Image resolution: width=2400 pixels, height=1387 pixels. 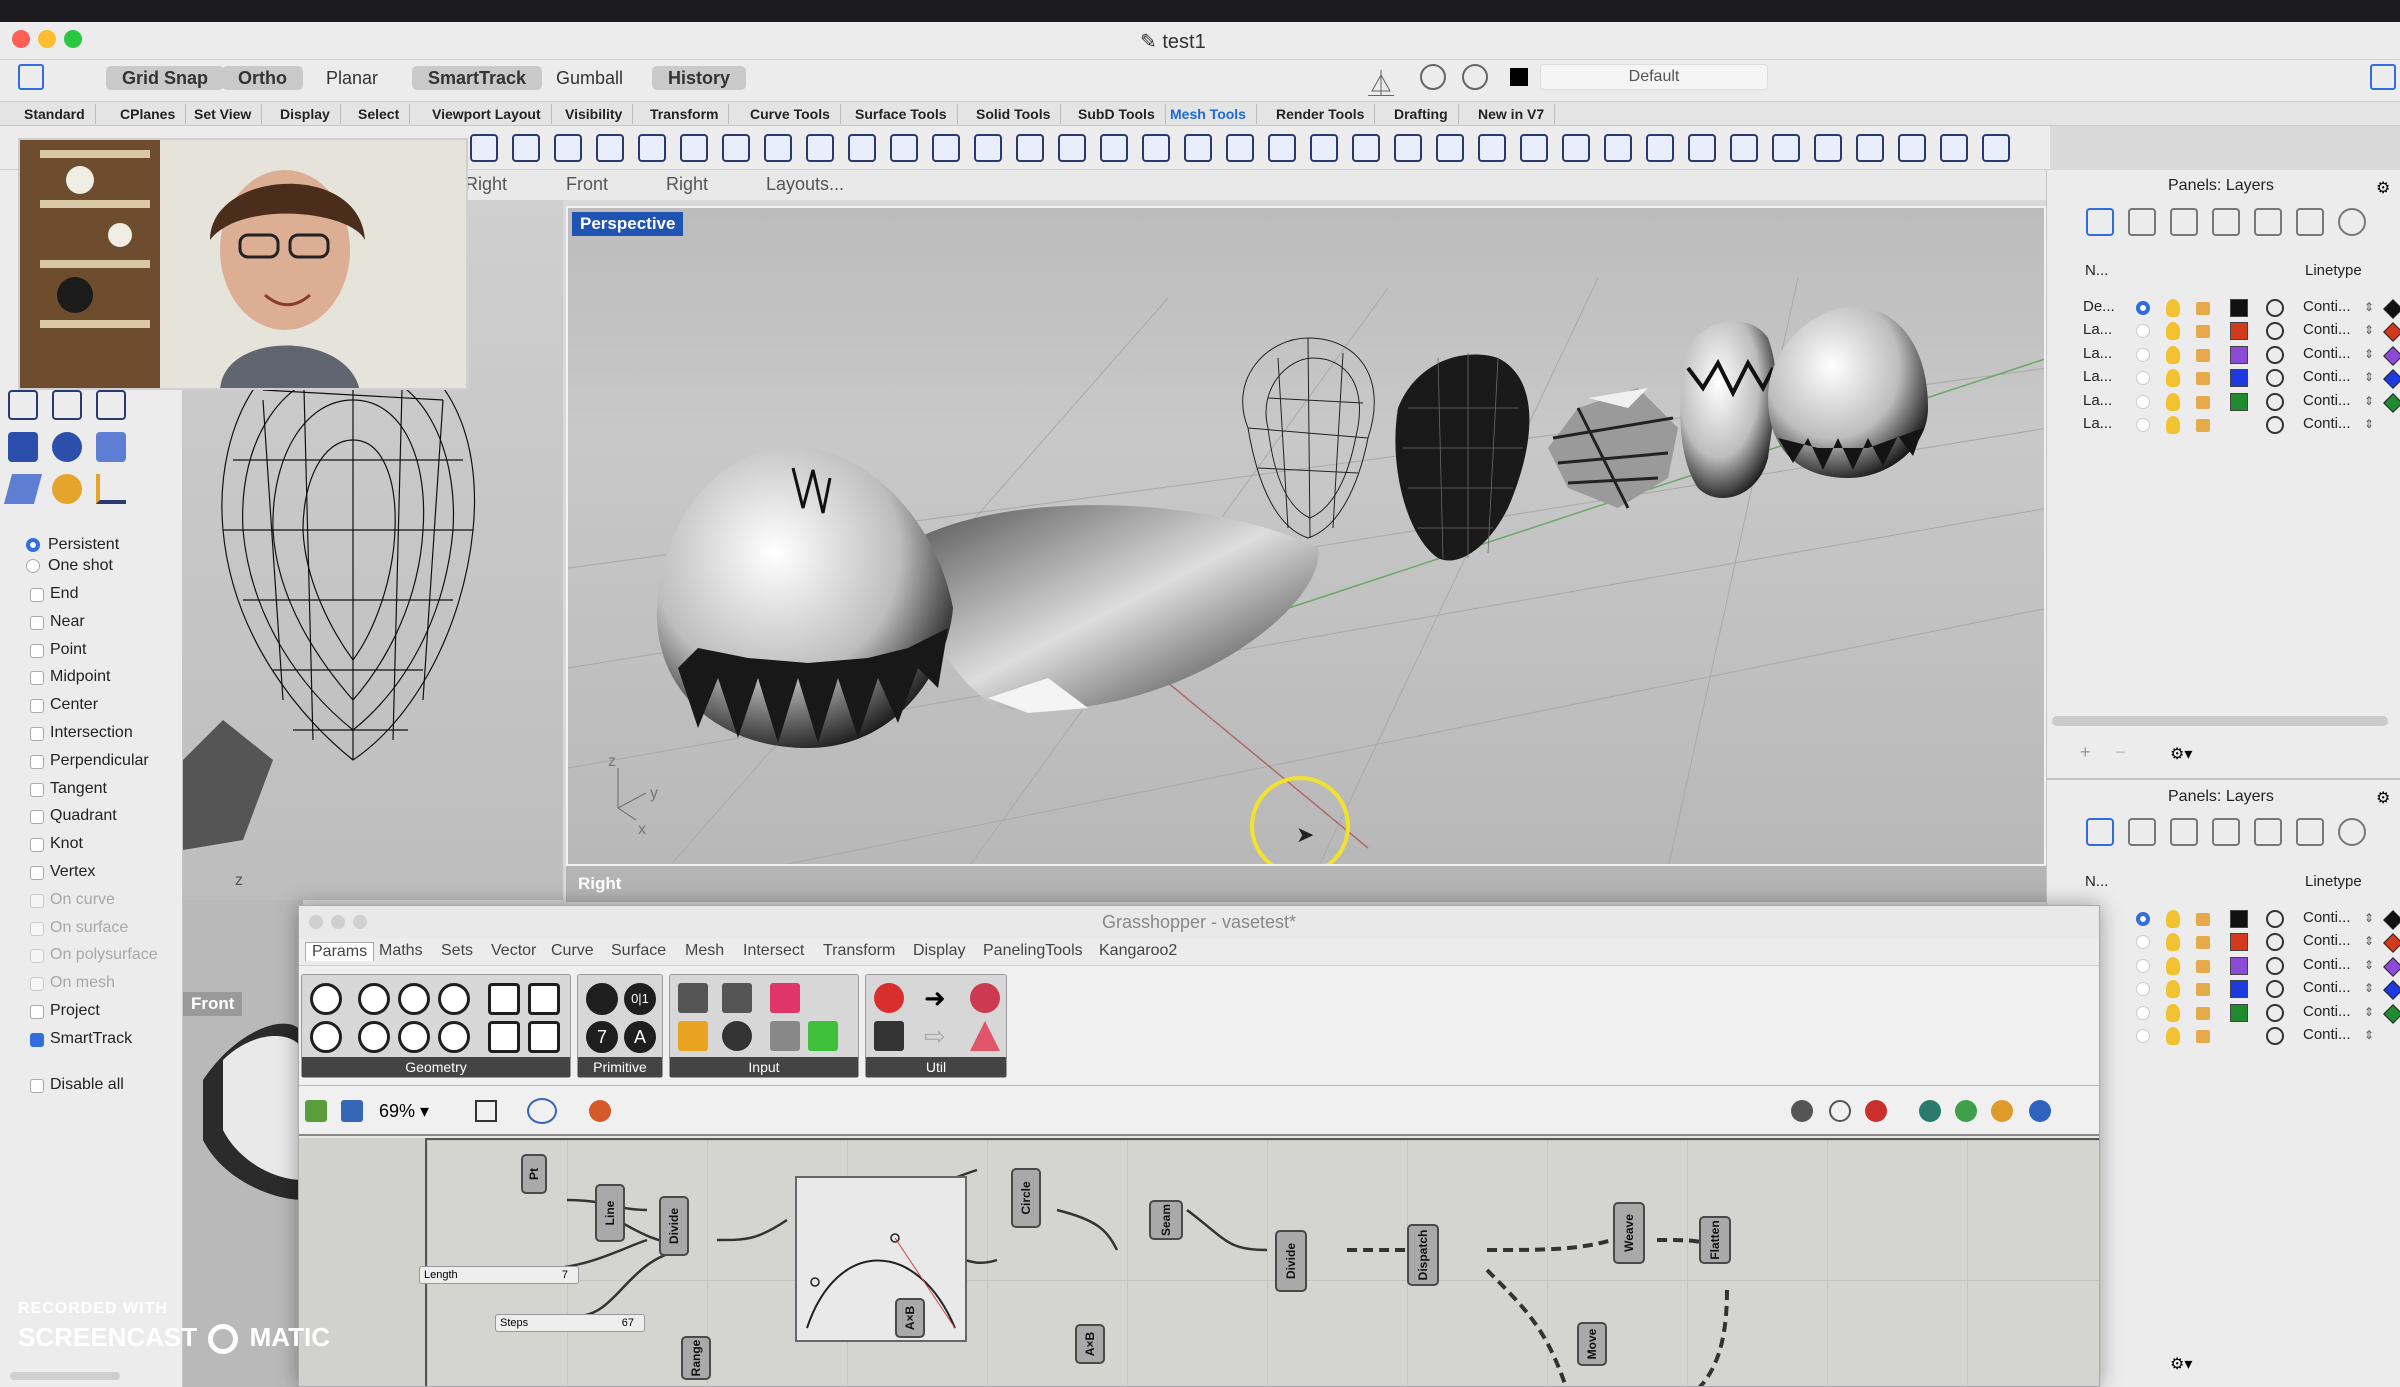 What do you see at coordinates (696, 1358) in the screenshot?
I see `gh-component-range: Range` at bounding box center [696, 1358].